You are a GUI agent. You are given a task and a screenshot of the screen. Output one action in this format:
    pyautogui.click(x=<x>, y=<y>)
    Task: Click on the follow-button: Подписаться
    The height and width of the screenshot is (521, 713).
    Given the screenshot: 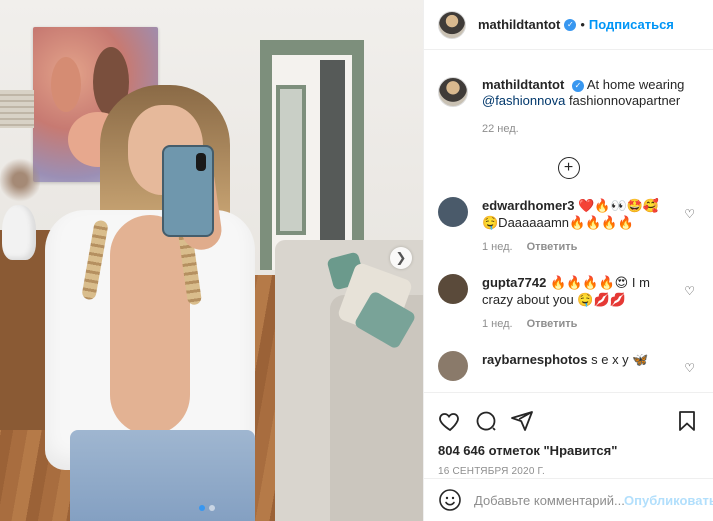 What is the action you would take?
    pyautogui.click(x=631, y=24)
    